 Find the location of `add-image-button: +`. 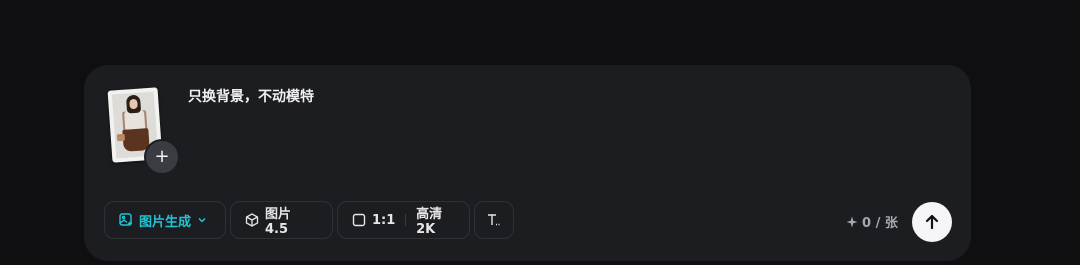

add-image-button: + is located at coordinates (162, 157).